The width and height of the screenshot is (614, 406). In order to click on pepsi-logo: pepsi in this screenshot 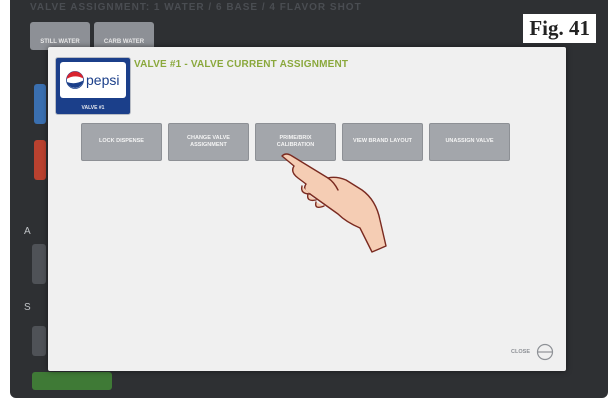, I will do `click(93, 80)`.